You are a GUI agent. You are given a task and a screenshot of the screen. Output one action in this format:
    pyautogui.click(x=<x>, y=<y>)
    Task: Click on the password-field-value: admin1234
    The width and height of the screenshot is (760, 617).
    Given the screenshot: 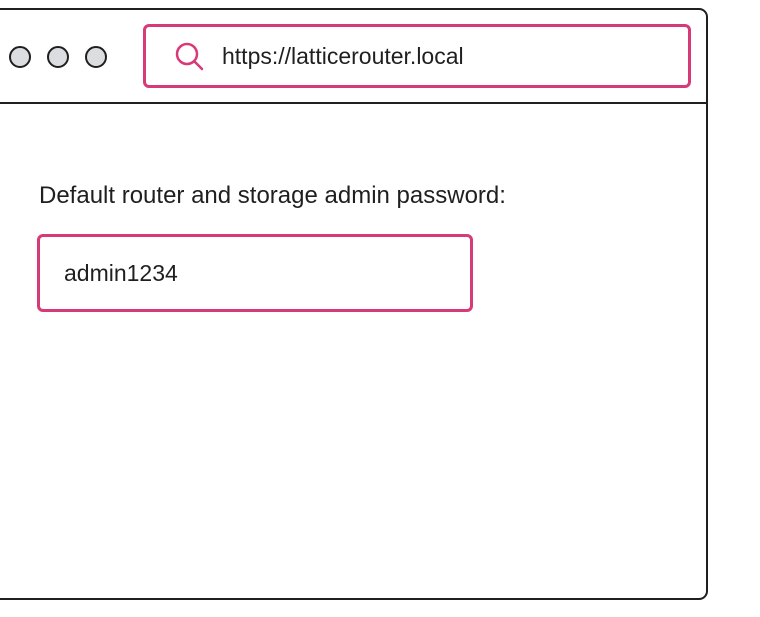 What is the action you would take?
    pyautogui.click(x=121, y=273)
    